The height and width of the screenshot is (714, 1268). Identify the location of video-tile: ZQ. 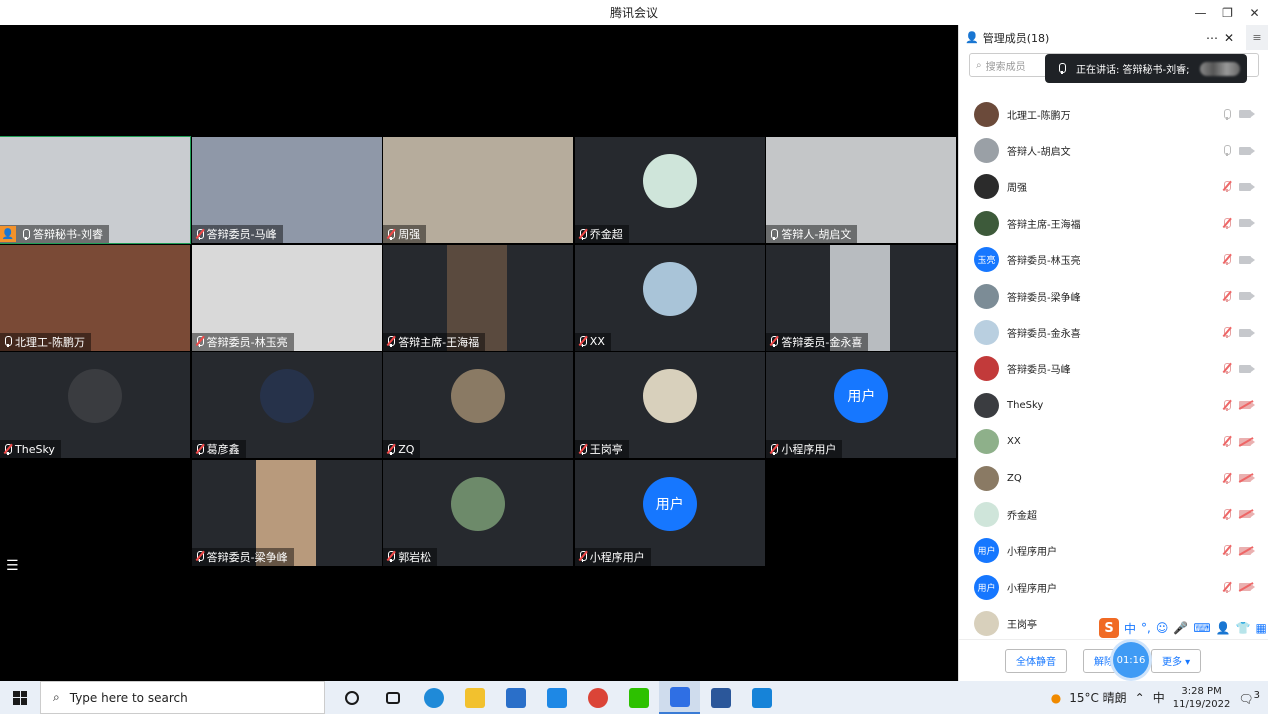
(478, 405).